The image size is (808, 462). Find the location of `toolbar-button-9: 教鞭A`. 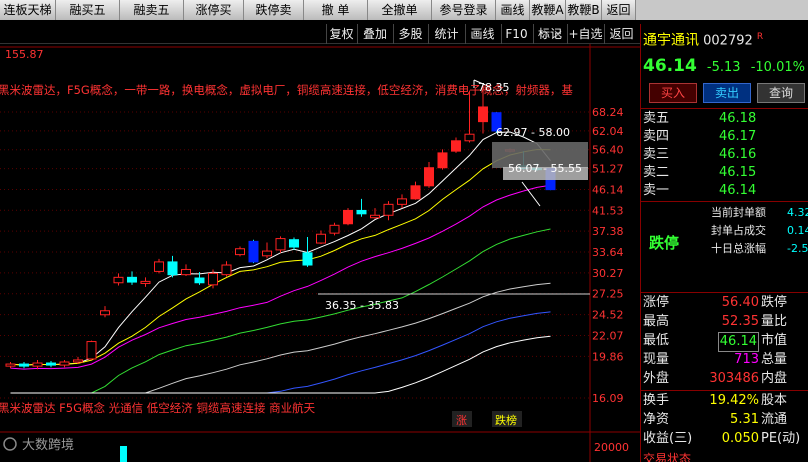

toolbar-button-9: 教鞭A is located at coordinates (548, 10).